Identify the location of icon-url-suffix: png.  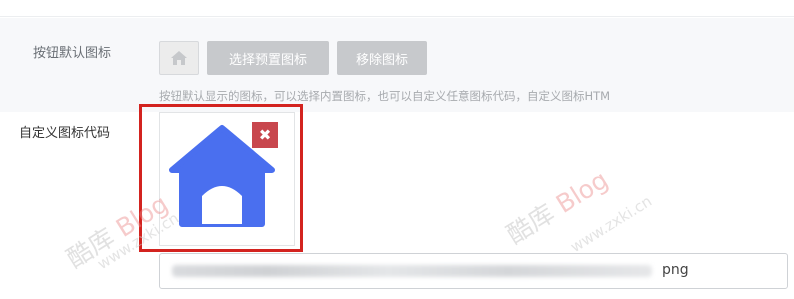
(675, 270).